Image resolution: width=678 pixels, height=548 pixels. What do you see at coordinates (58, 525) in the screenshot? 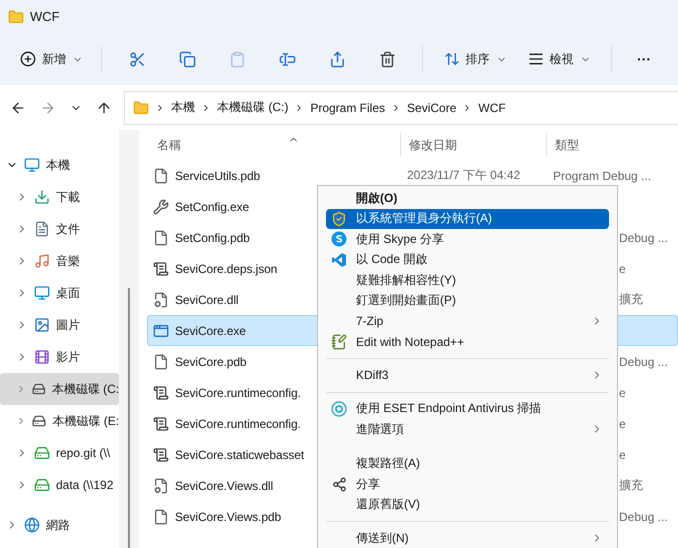
I see `sidebar-label: 網路` at bounding box center [58, 525].